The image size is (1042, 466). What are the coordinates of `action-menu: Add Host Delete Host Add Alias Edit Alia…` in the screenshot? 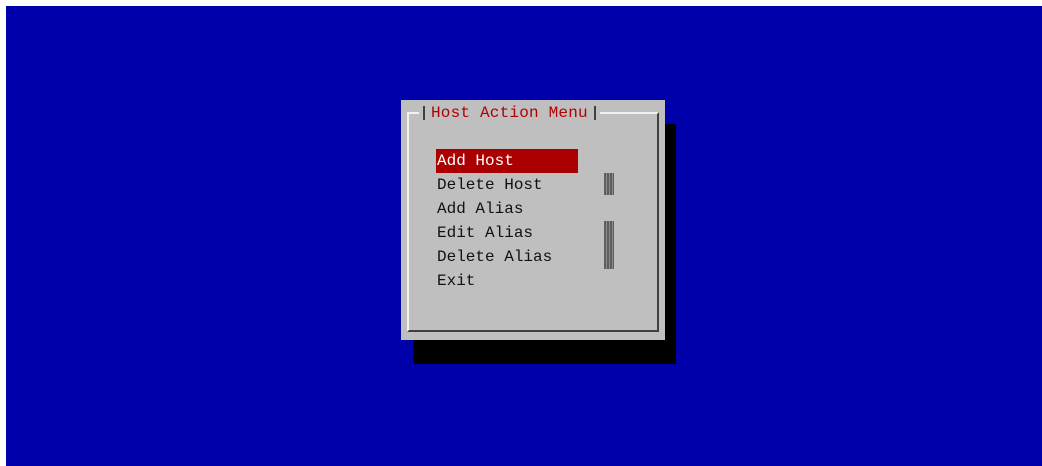 It's located at (507, 221).